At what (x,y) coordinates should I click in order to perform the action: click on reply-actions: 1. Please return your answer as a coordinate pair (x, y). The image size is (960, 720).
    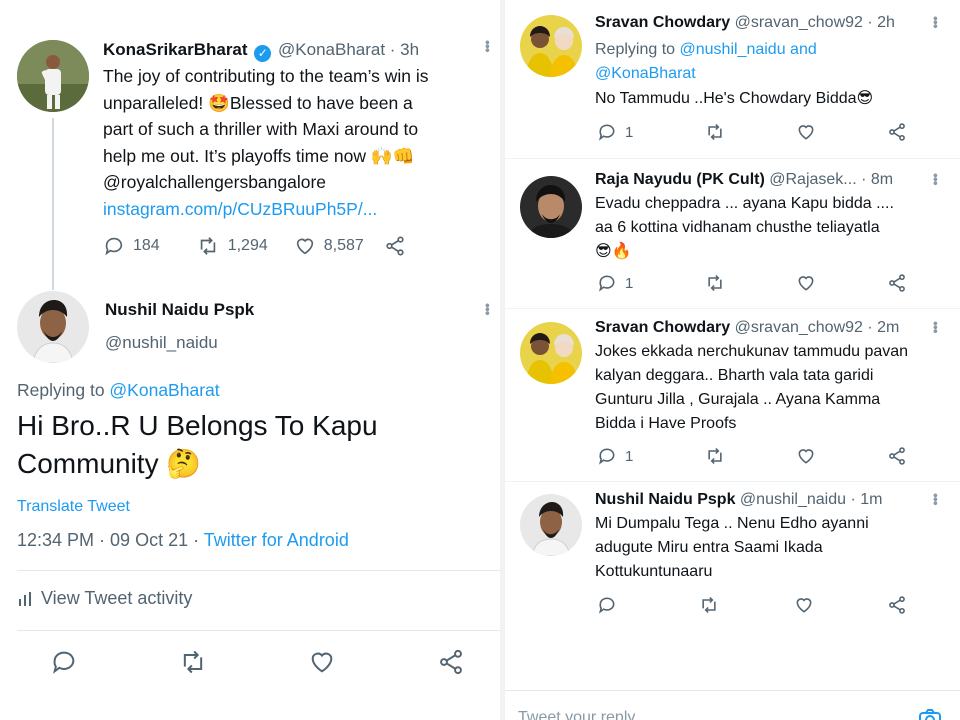
    Looking at the image, I should click on (752, 456).